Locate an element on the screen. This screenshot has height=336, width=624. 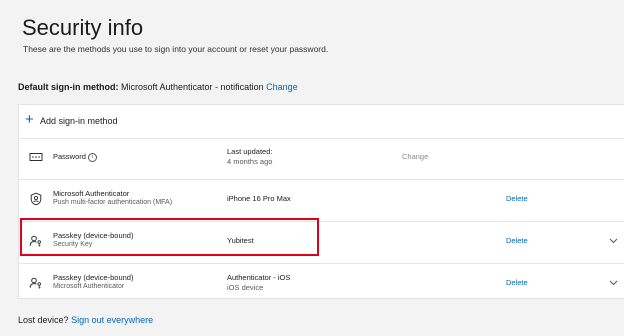
default-method-value: Microsoft Authenticator - notification is located at coordinates (192, 87).